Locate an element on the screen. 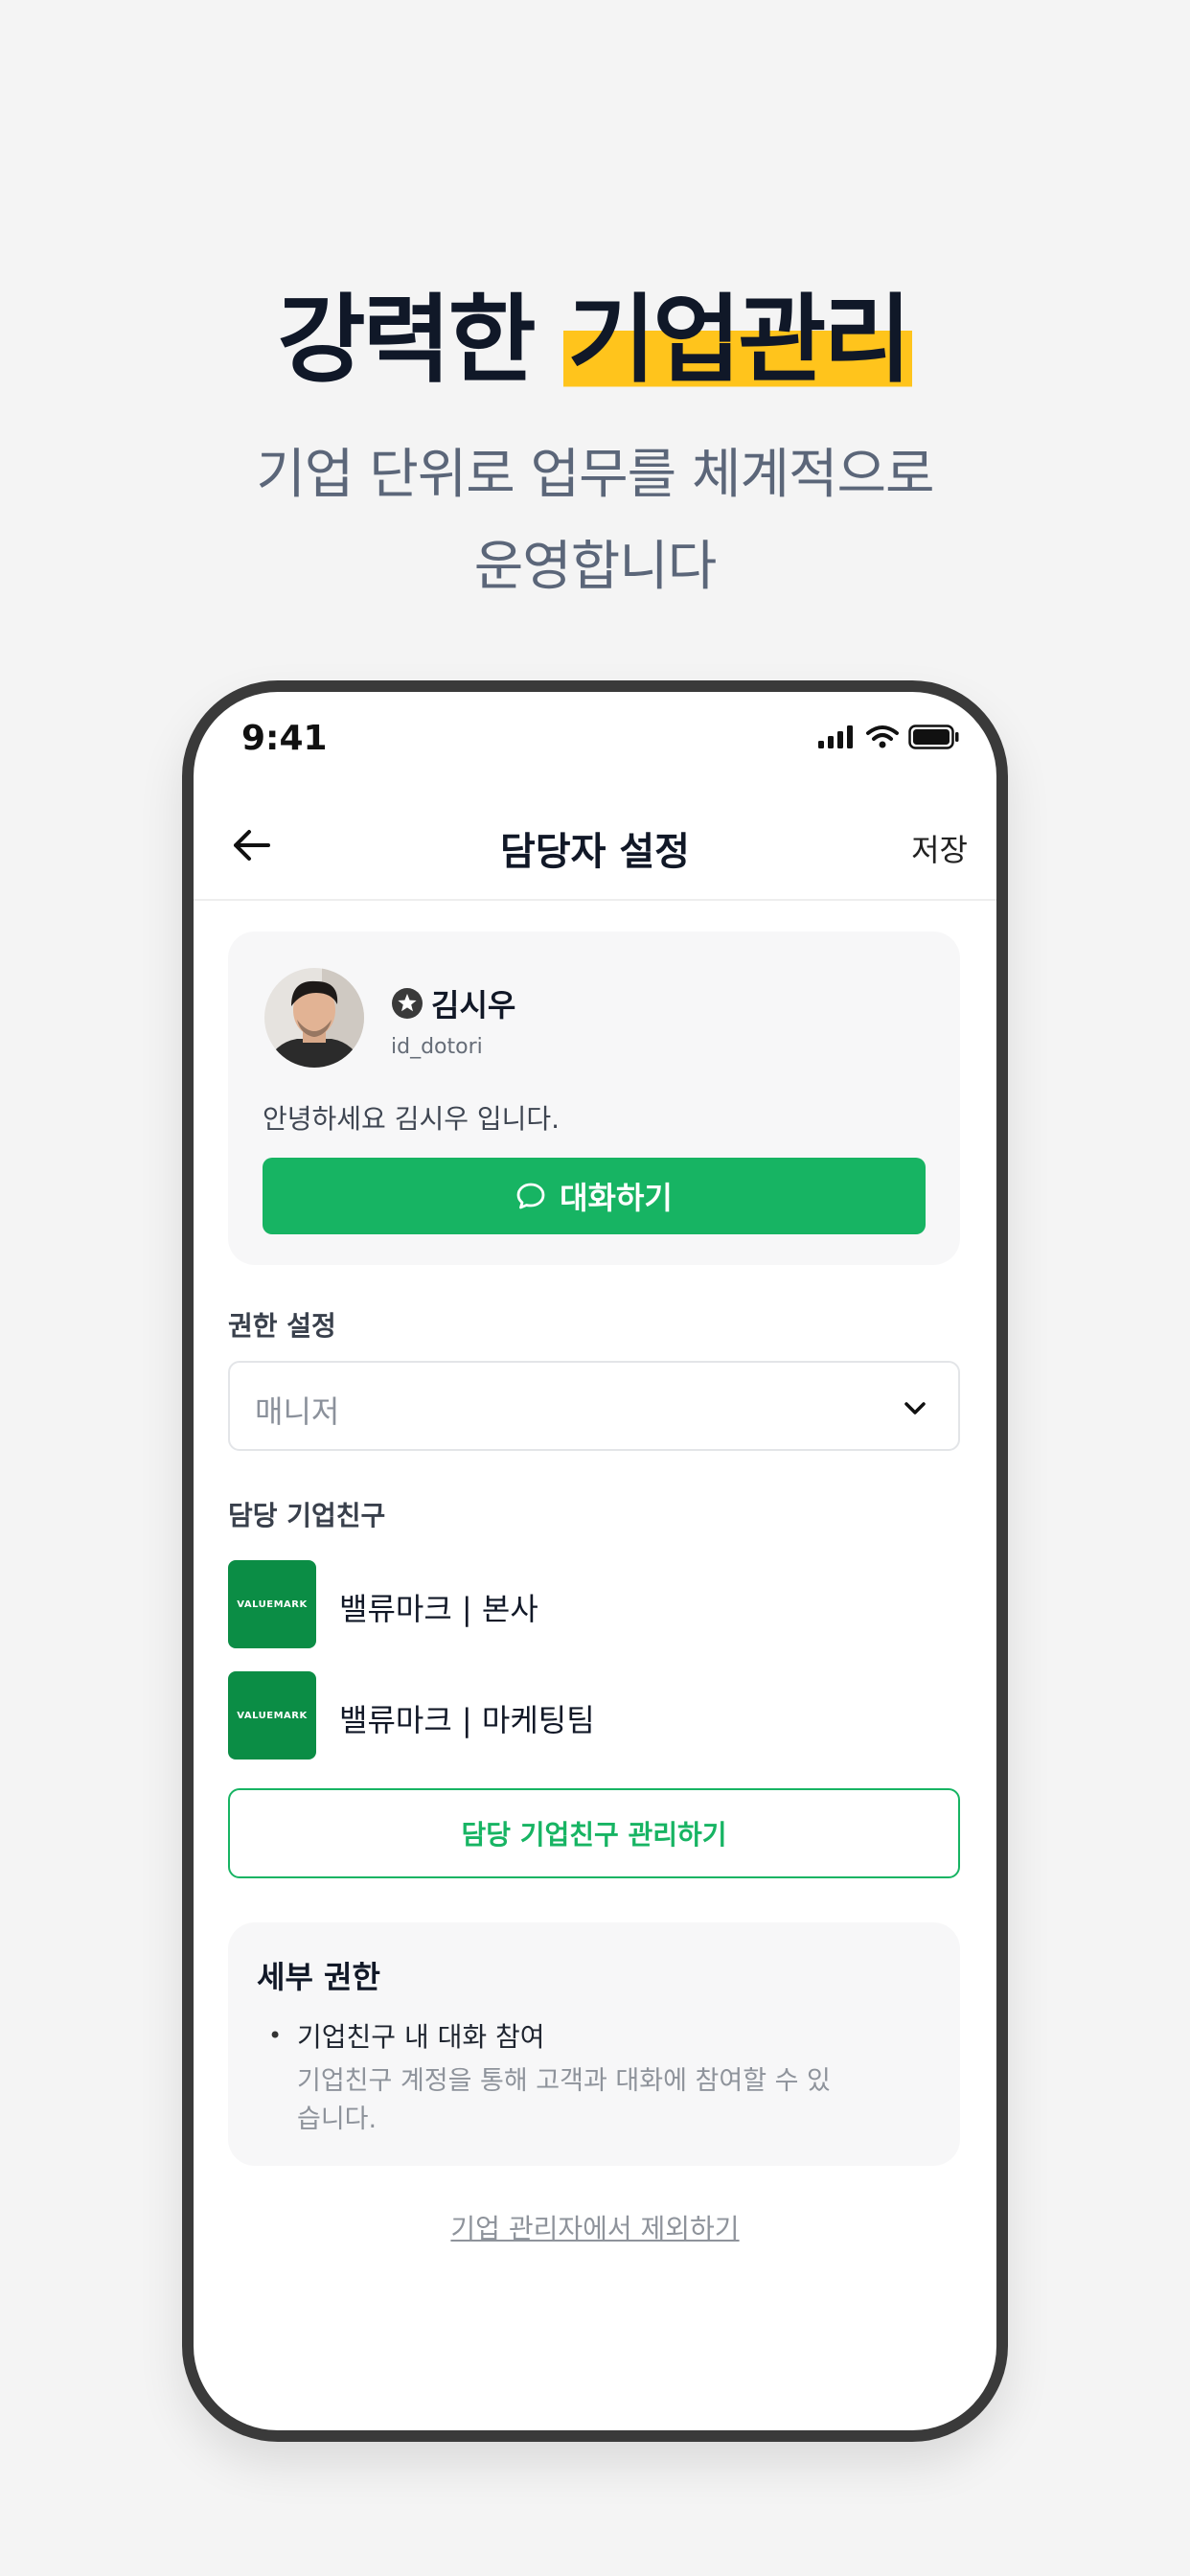 The width and height of the screenshot is (1190, 2576). company-name: 밸류마크 | 본사 is located at coordinates (439, 1609).